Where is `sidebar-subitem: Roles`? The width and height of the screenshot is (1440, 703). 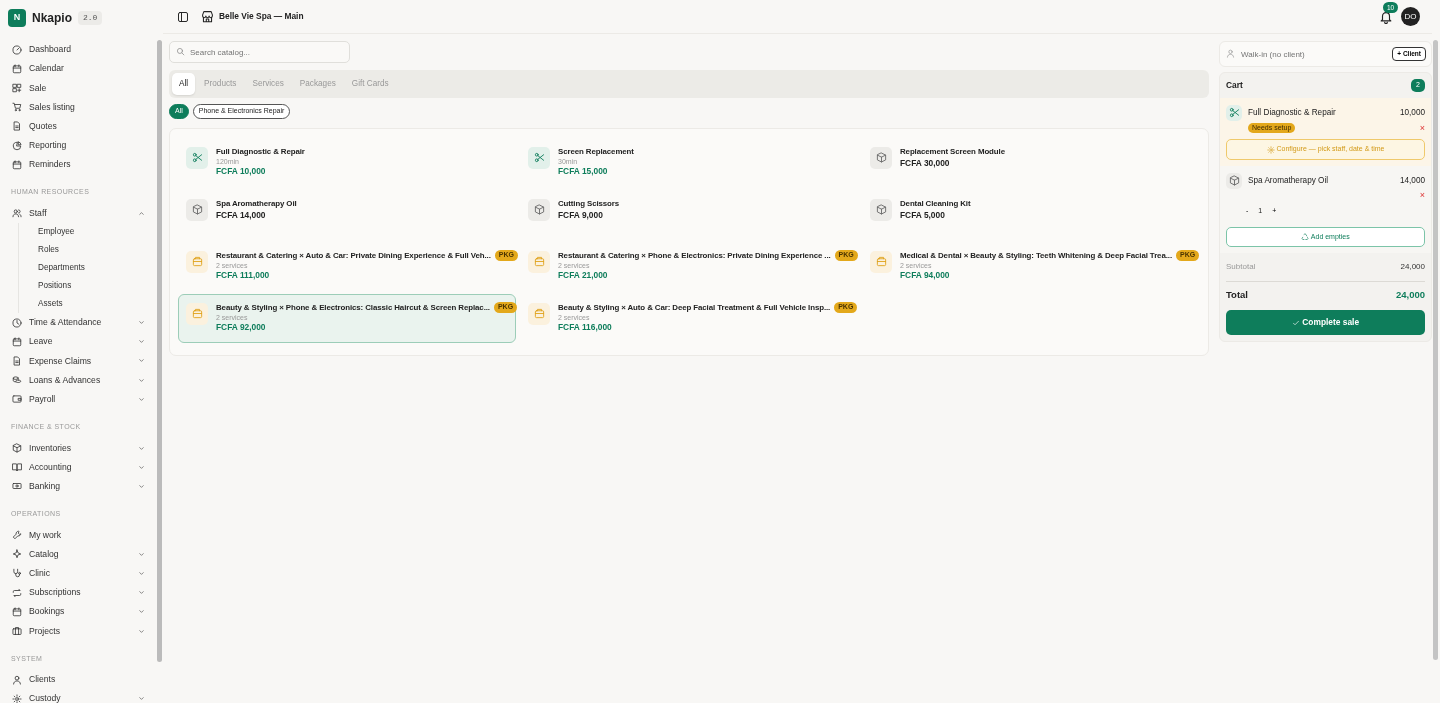
sidebar-subitem: Roles is located at coordinates (84, 250).